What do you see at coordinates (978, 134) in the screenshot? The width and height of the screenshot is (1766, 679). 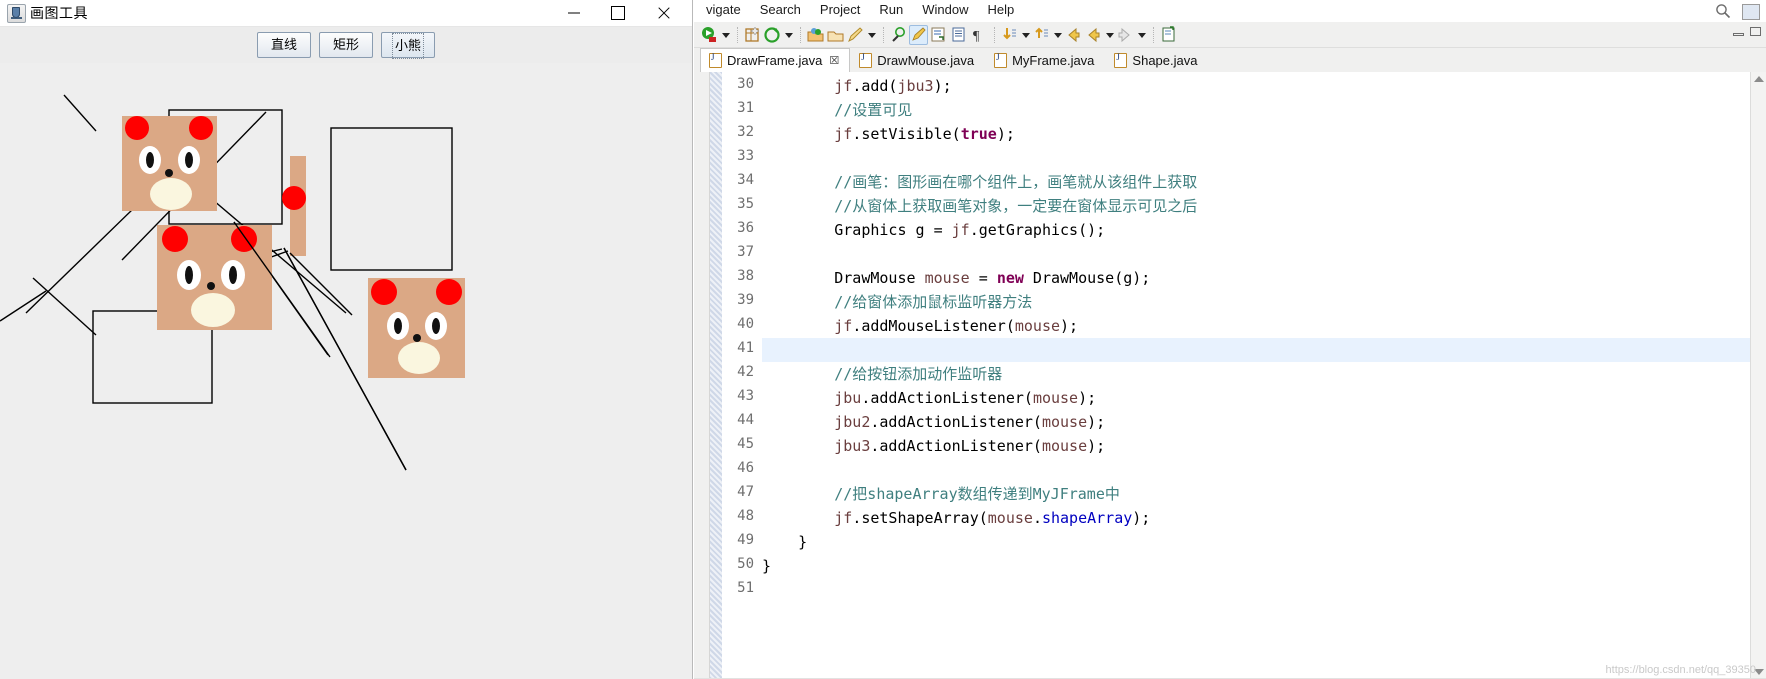 I see `code-token: true` at bounding box center [978, 134].